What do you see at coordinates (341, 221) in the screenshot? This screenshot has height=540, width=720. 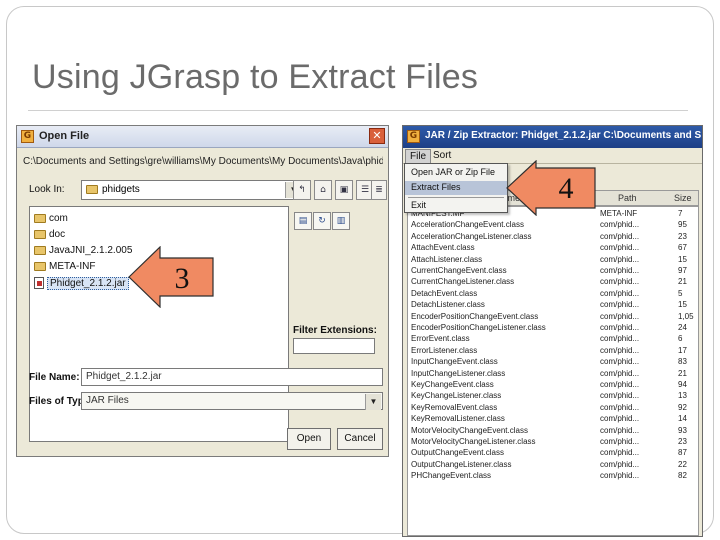 I see `properties-icon: ▥` at bounding box center [341, 221].